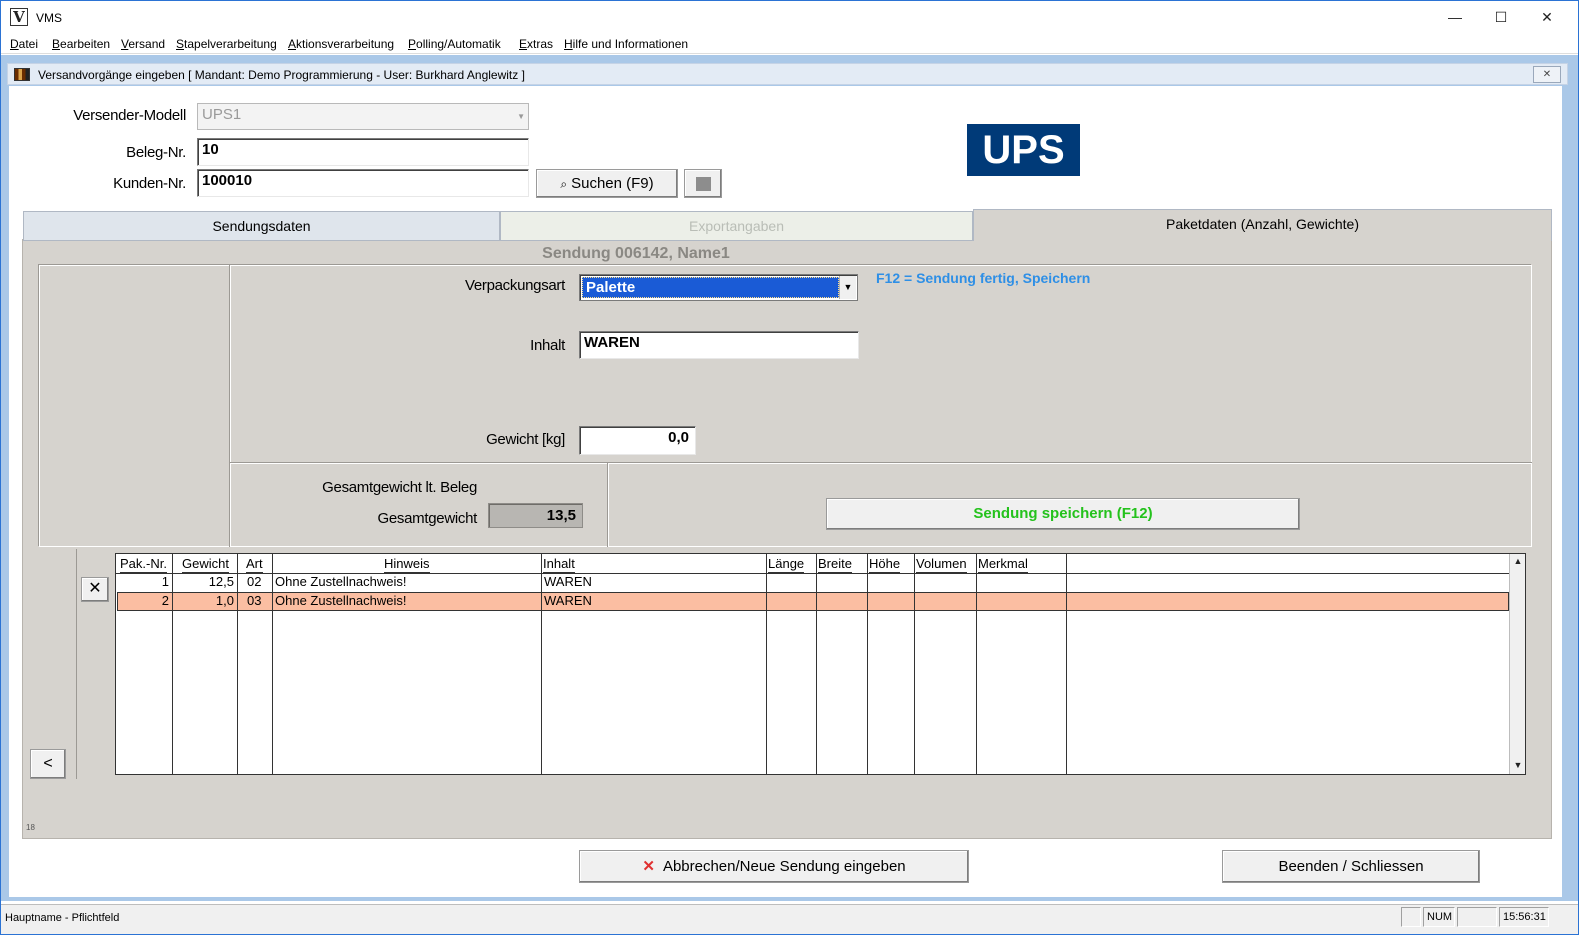 This screenshot has width=1579, height=935. I want to click on col-header-breite: Breite, so click(835, 563).